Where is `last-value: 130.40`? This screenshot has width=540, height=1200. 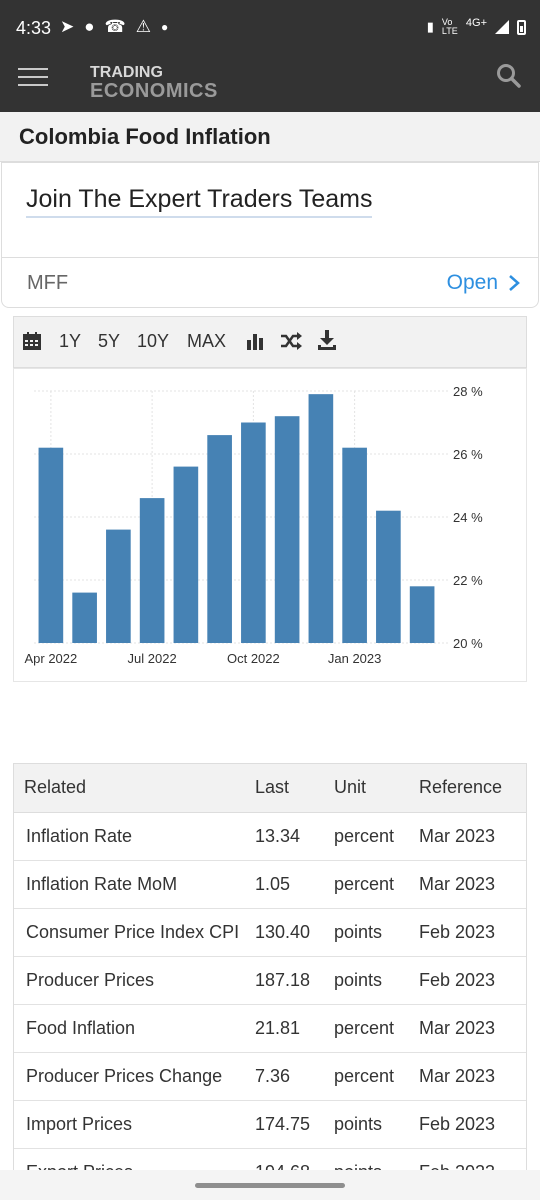 last-value: 130.40 is located at coordinates (294, 932).